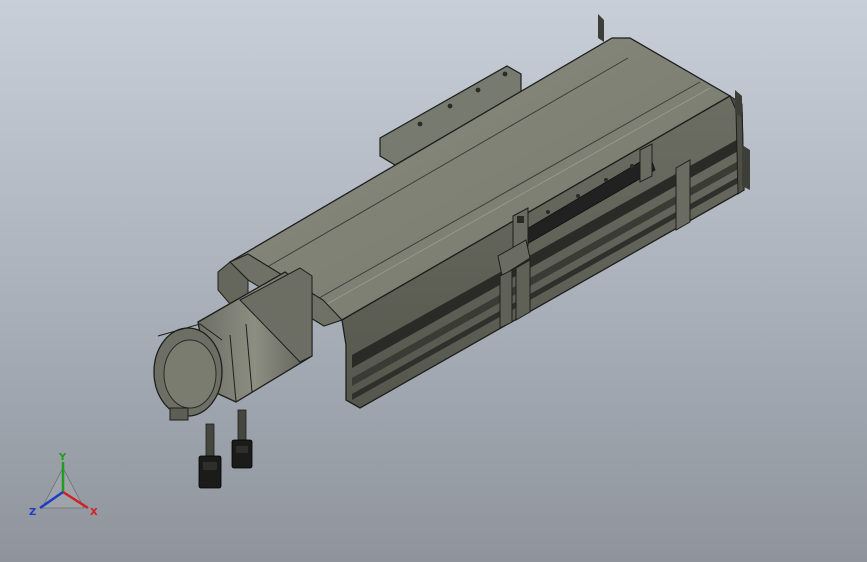 This screenshot has width=867, height=562. What do you see at coordinates (94, 512) in the screenshot?
I see `x-axis-label: X` at bounding box center [94, 512].